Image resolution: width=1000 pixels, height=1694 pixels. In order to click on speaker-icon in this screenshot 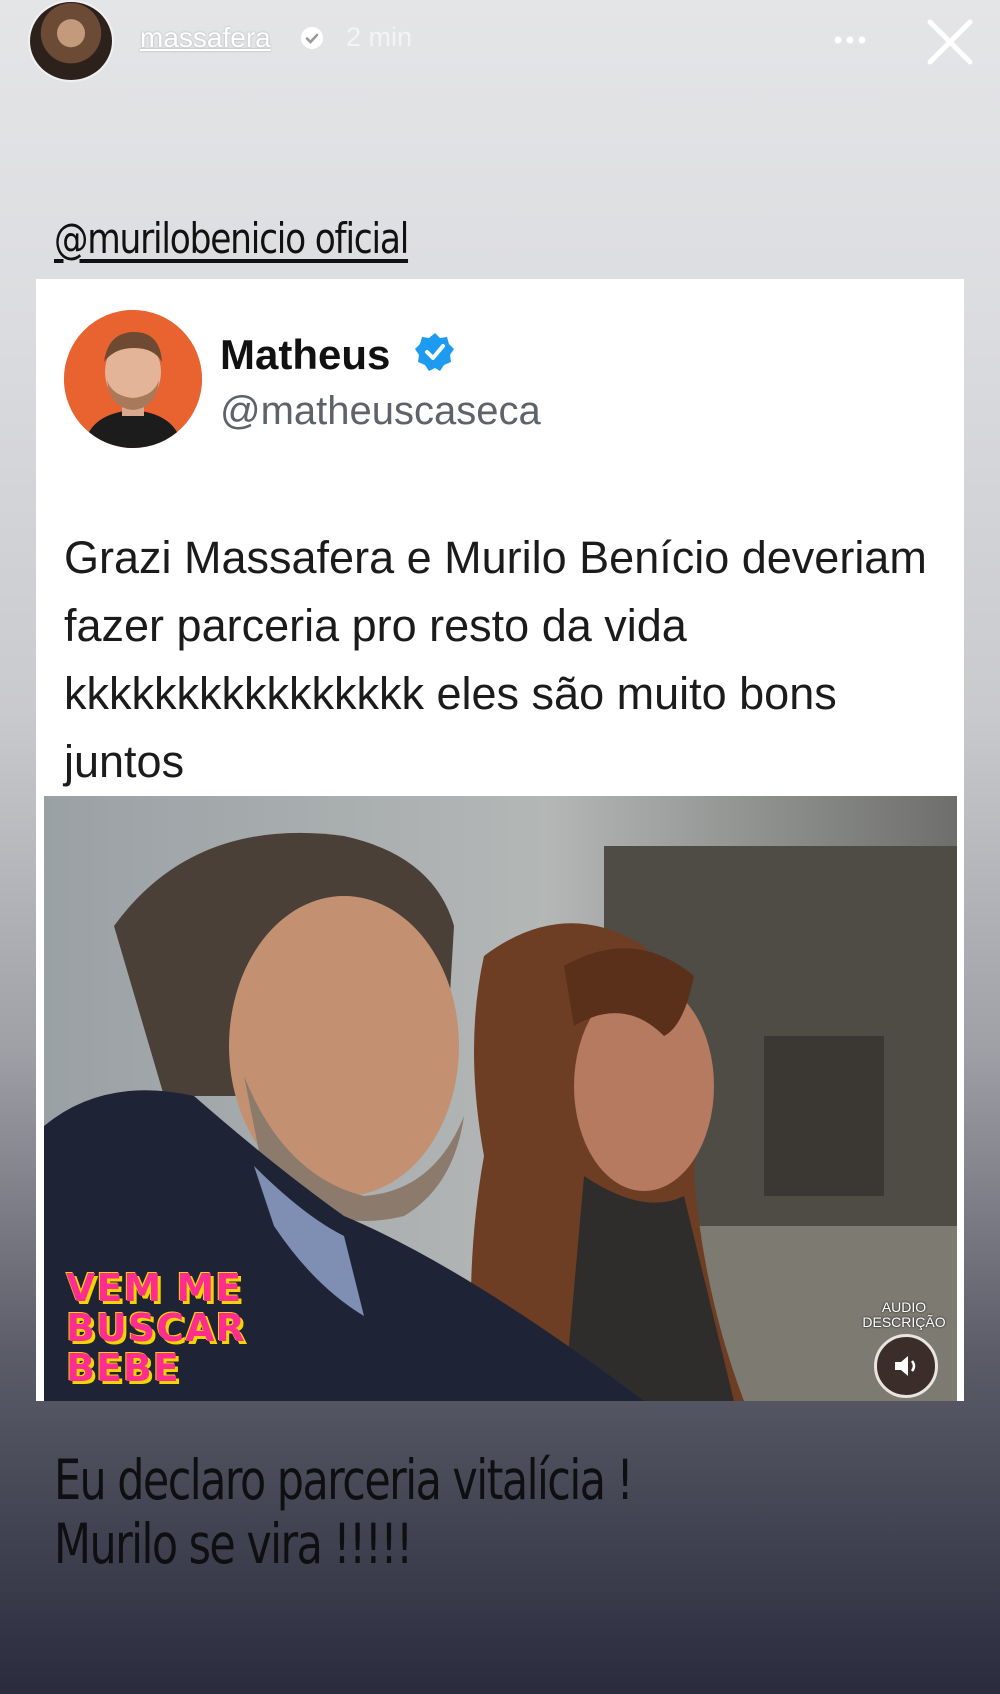, I will do `click(905, 1366)`.